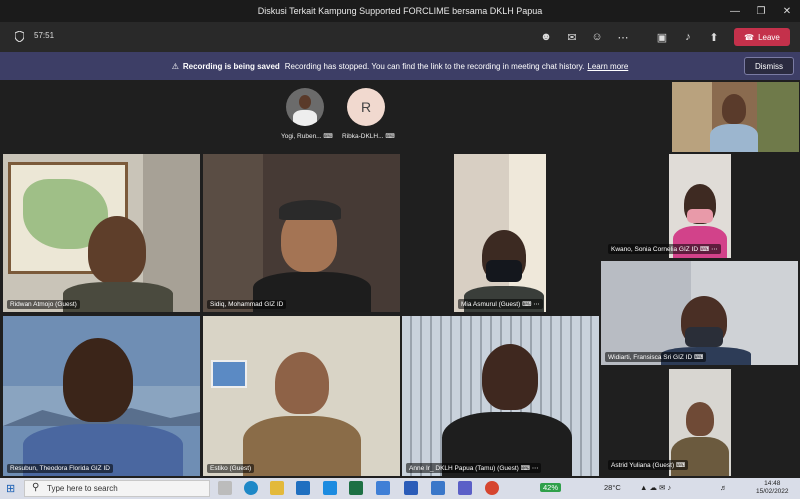 Image resolution: width=800 pixels, height=499 pixels. I want to click on word-icon, so click(411, 488).